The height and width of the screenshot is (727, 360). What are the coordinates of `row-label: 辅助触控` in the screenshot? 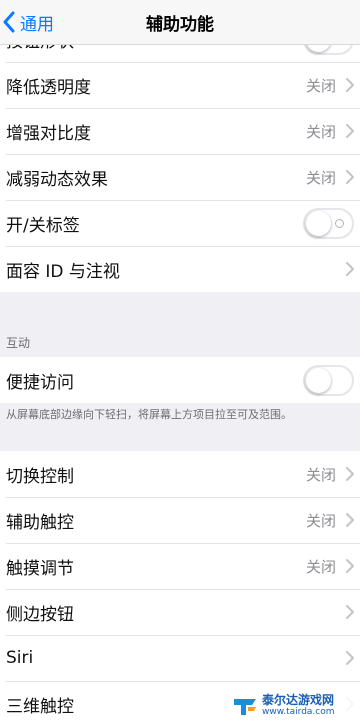 It's located at (40, 522).